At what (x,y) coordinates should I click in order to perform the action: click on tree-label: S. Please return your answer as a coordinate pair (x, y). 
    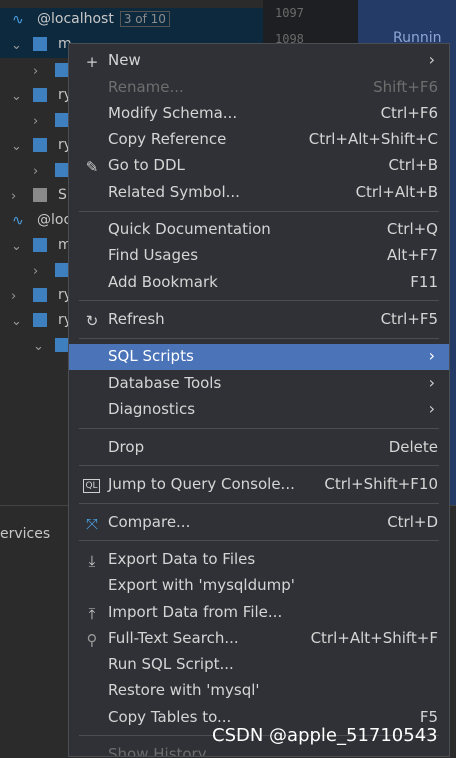
    Looking at the image, I should click on (62, 195).